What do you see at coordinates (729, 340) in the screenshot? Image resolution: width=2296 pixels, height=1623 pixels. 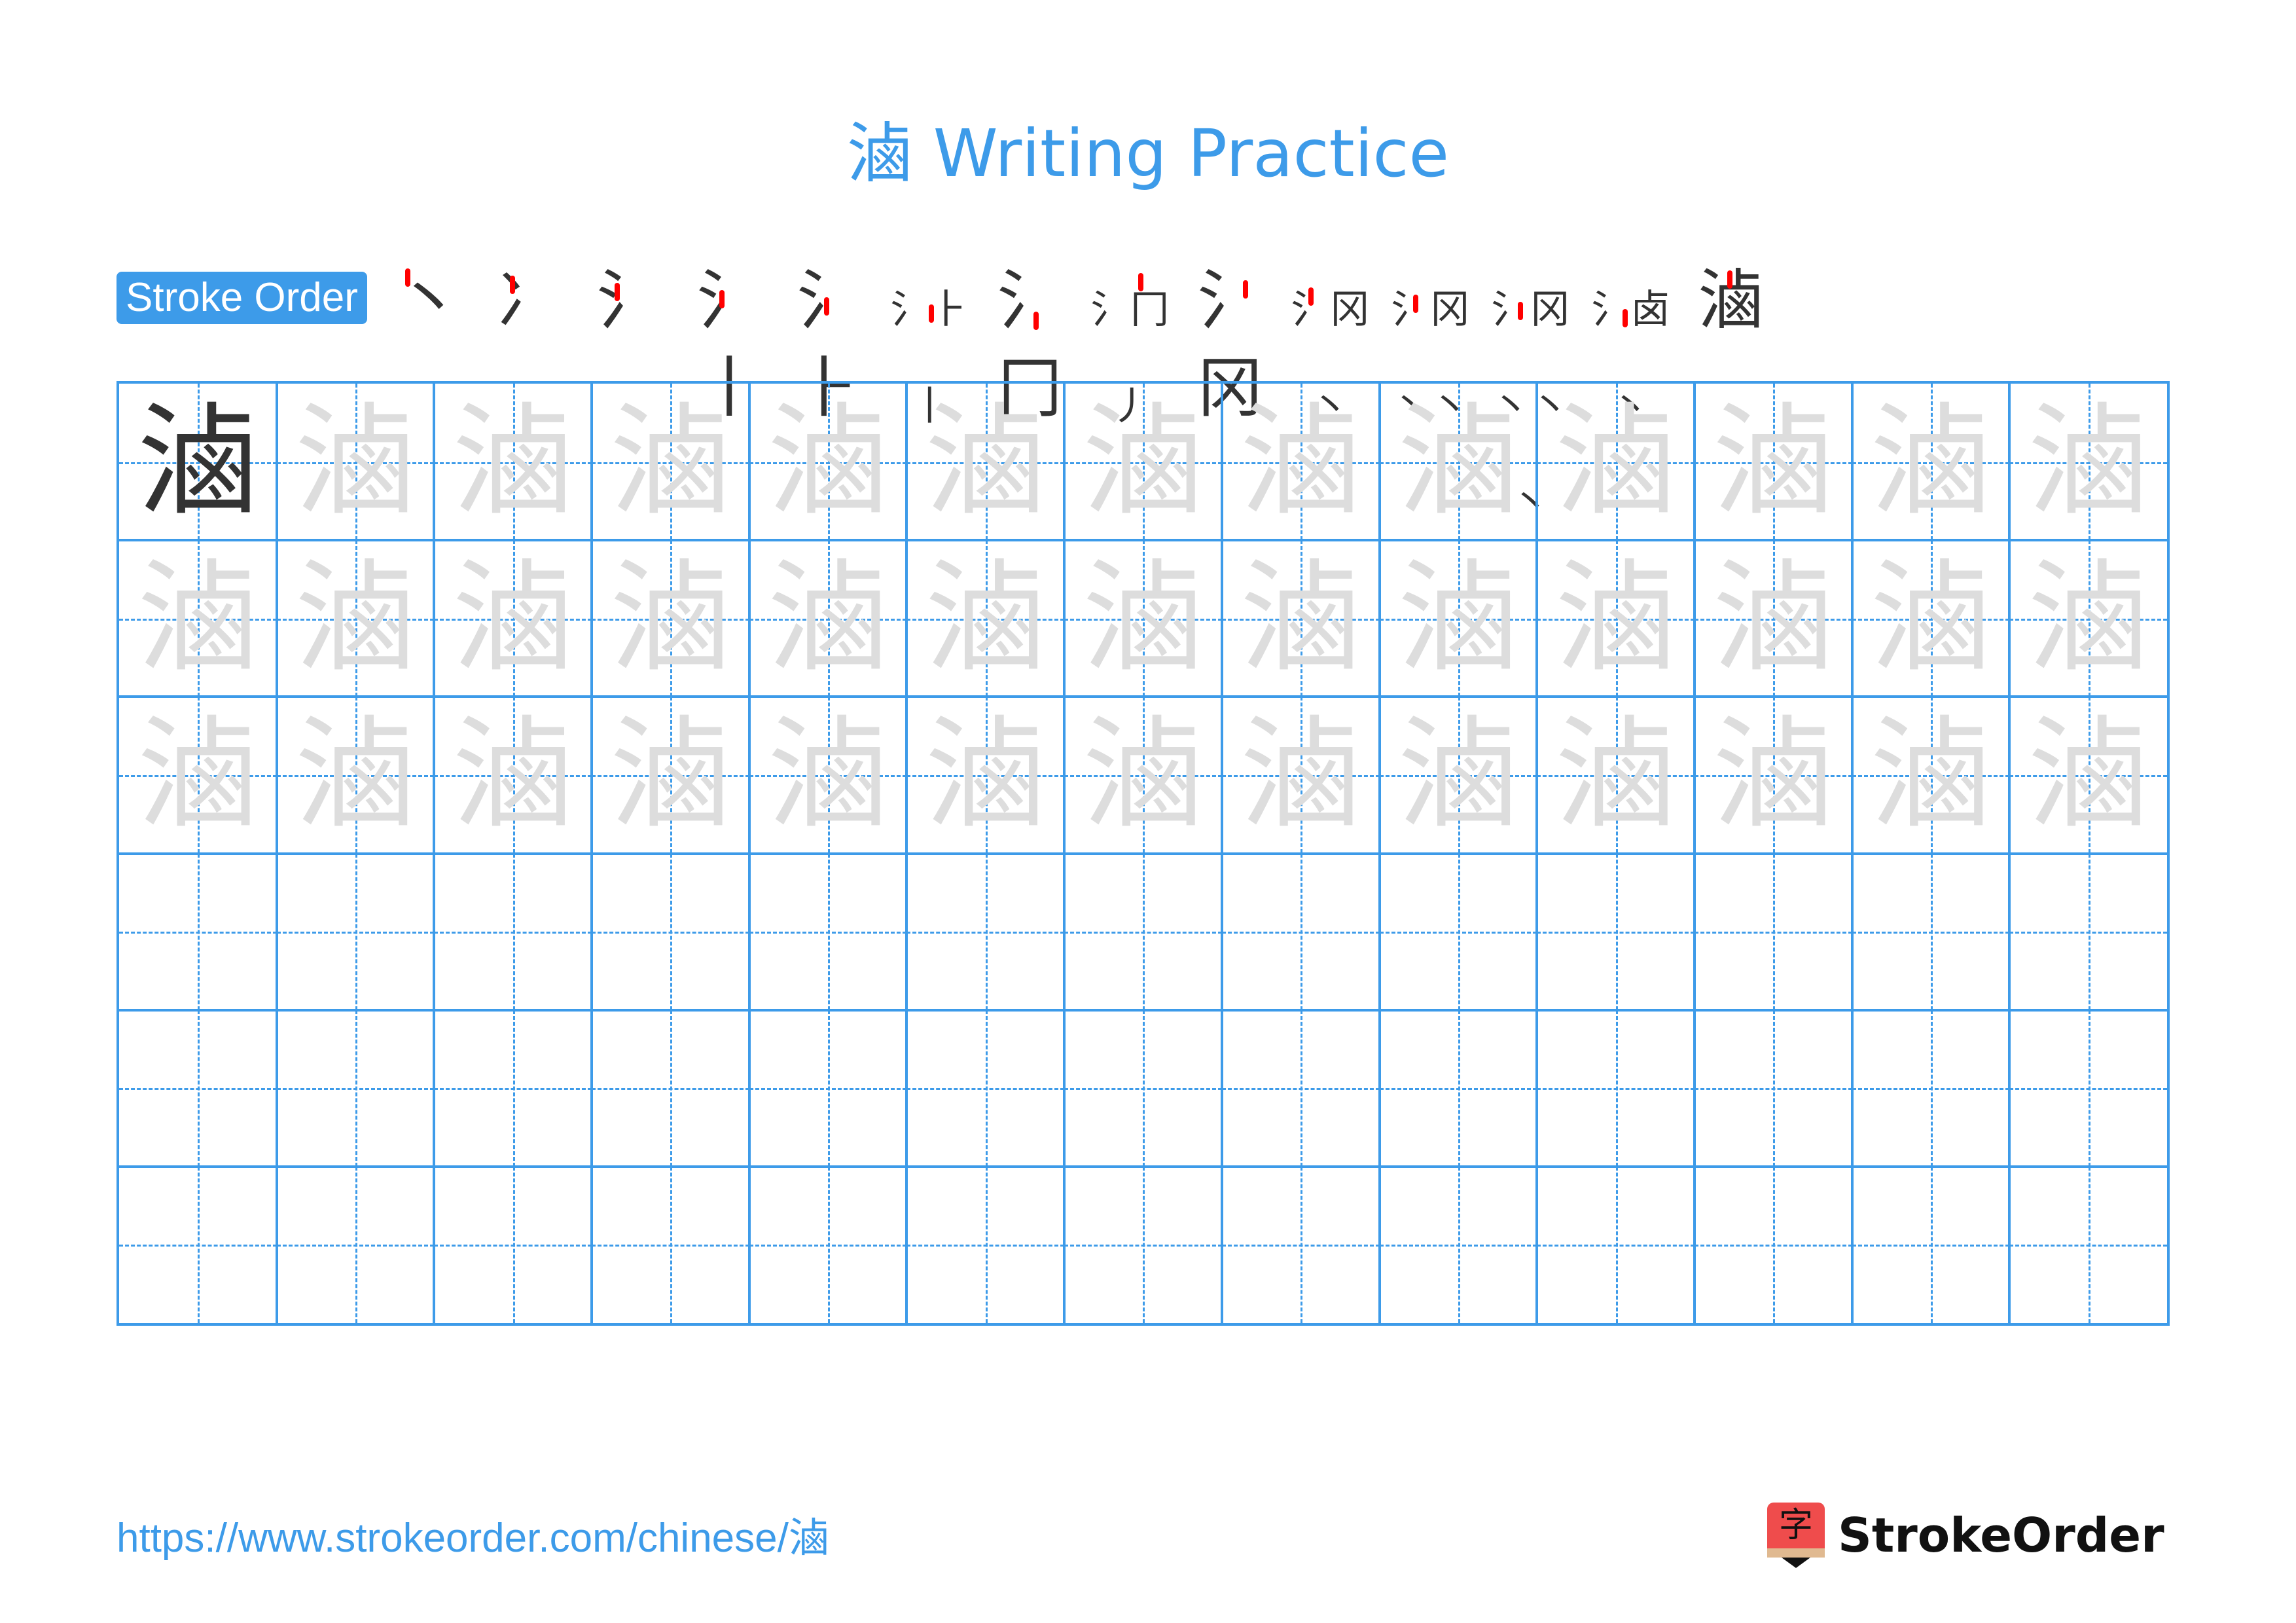 I see `stroke-step-4: 氵丨` at bounding box center [729, 340].